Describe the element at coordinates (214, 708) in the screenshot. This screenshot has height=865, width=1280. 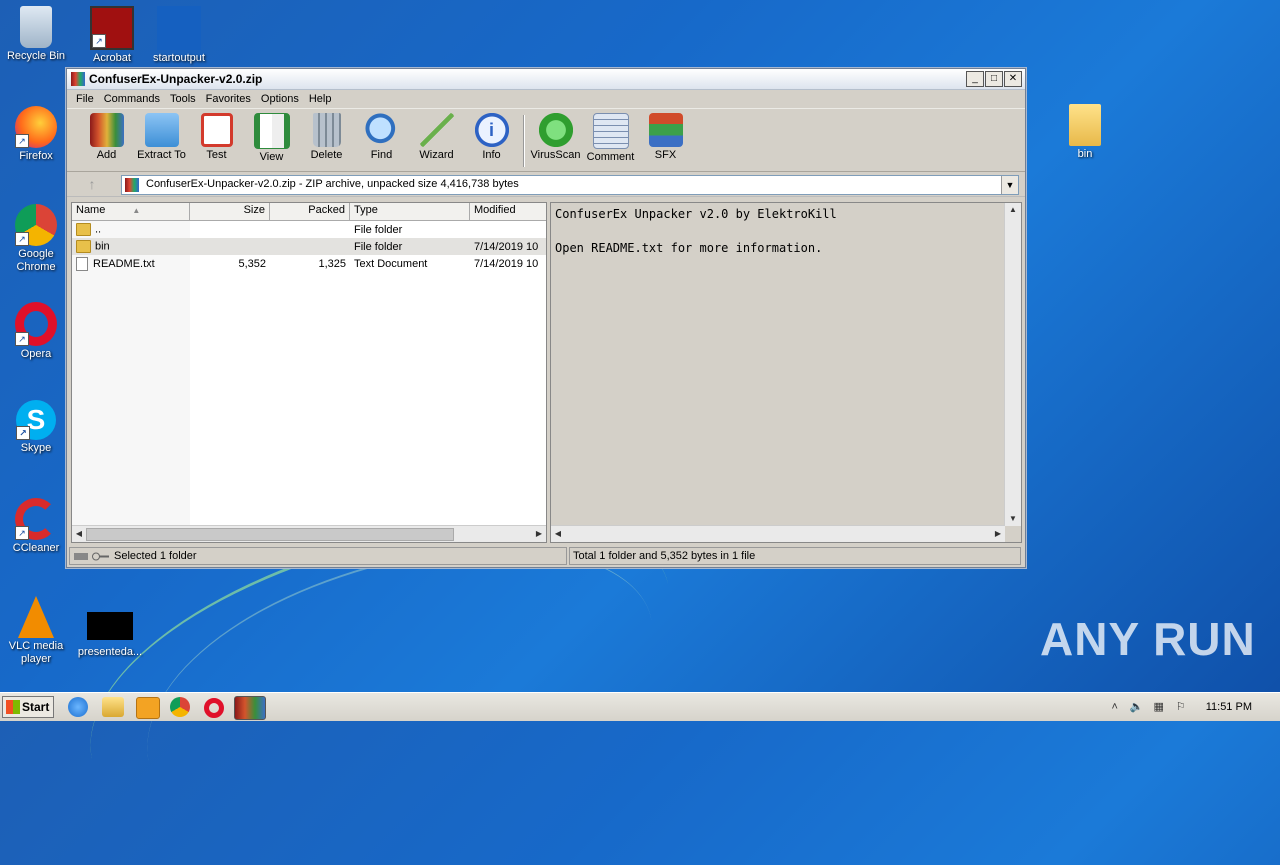
I see `opera-icon` at that location.